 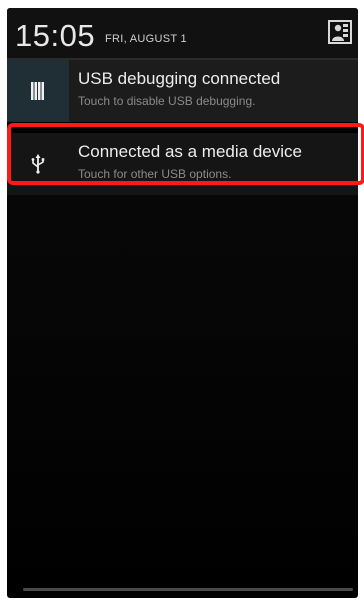 I want to click on quick-settings-button, so click(x=340, y=32).